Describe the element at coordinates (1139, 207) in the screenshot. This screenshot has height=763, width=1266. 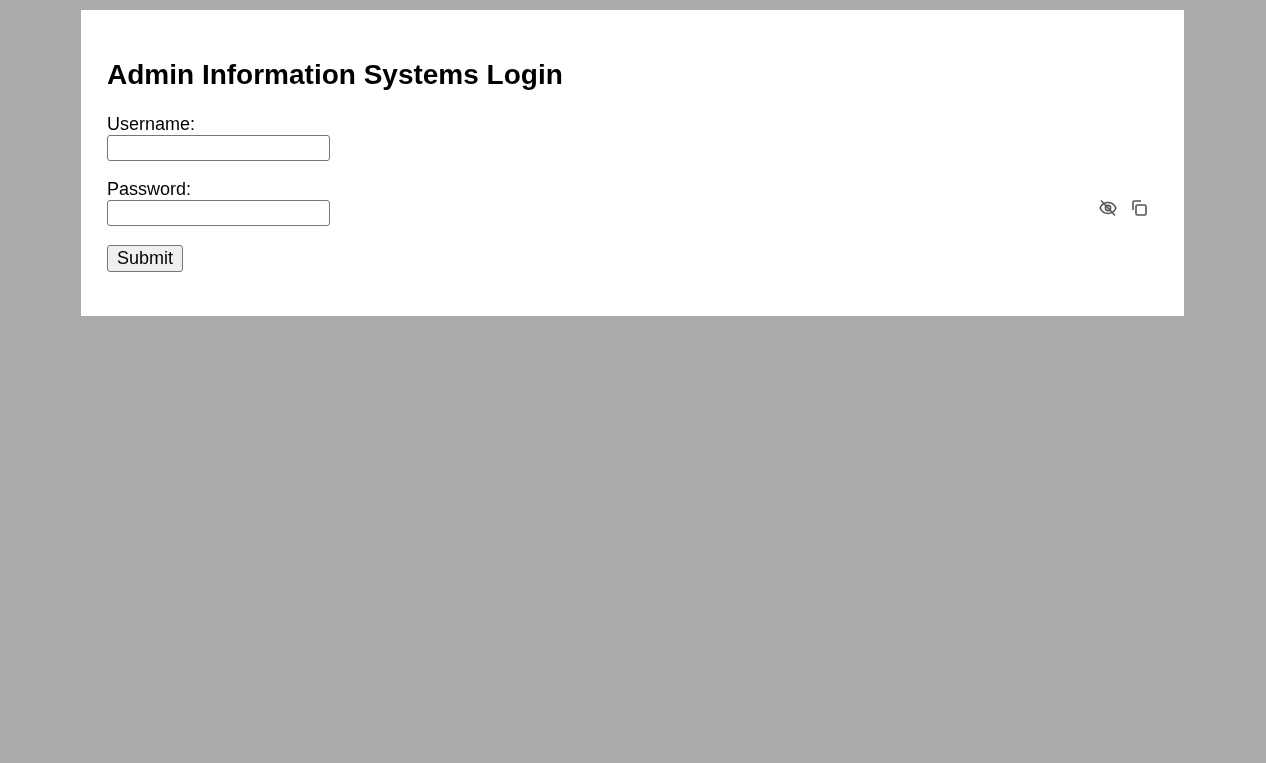
I see `copy-icon` at that location.